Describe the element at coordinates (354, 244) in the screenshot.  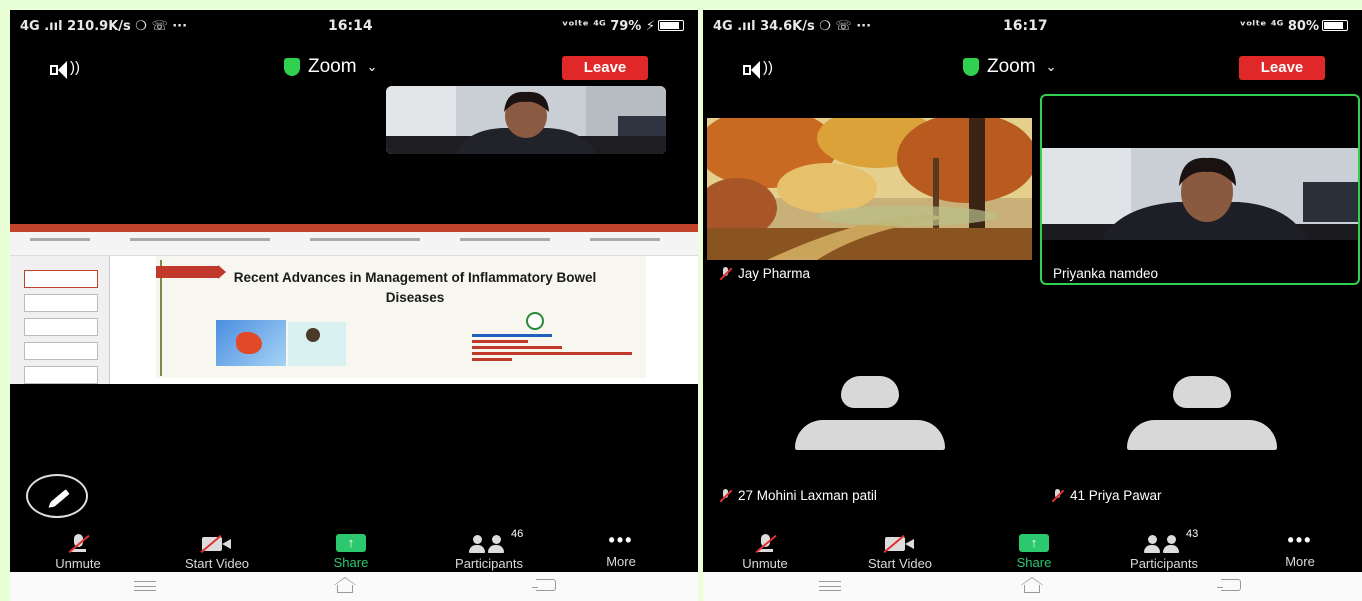
I see `ppt-ribbon` at that location.